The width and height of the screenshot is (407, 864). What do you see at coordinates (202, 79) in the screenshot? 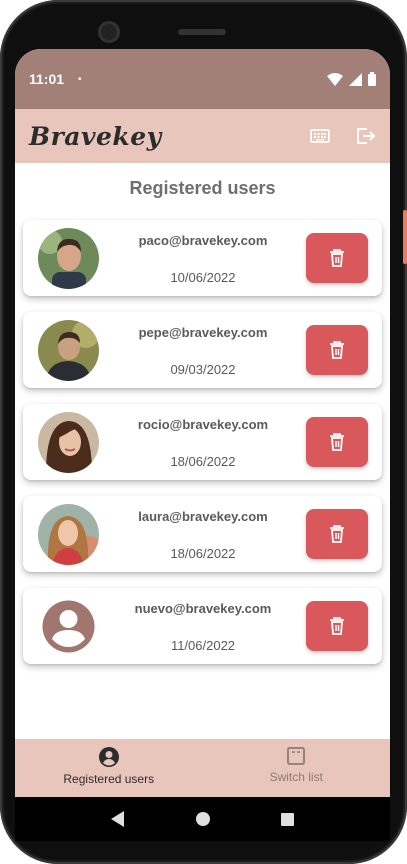
I see `status-bar: 11:01 •` at bounding box center [202, 79].